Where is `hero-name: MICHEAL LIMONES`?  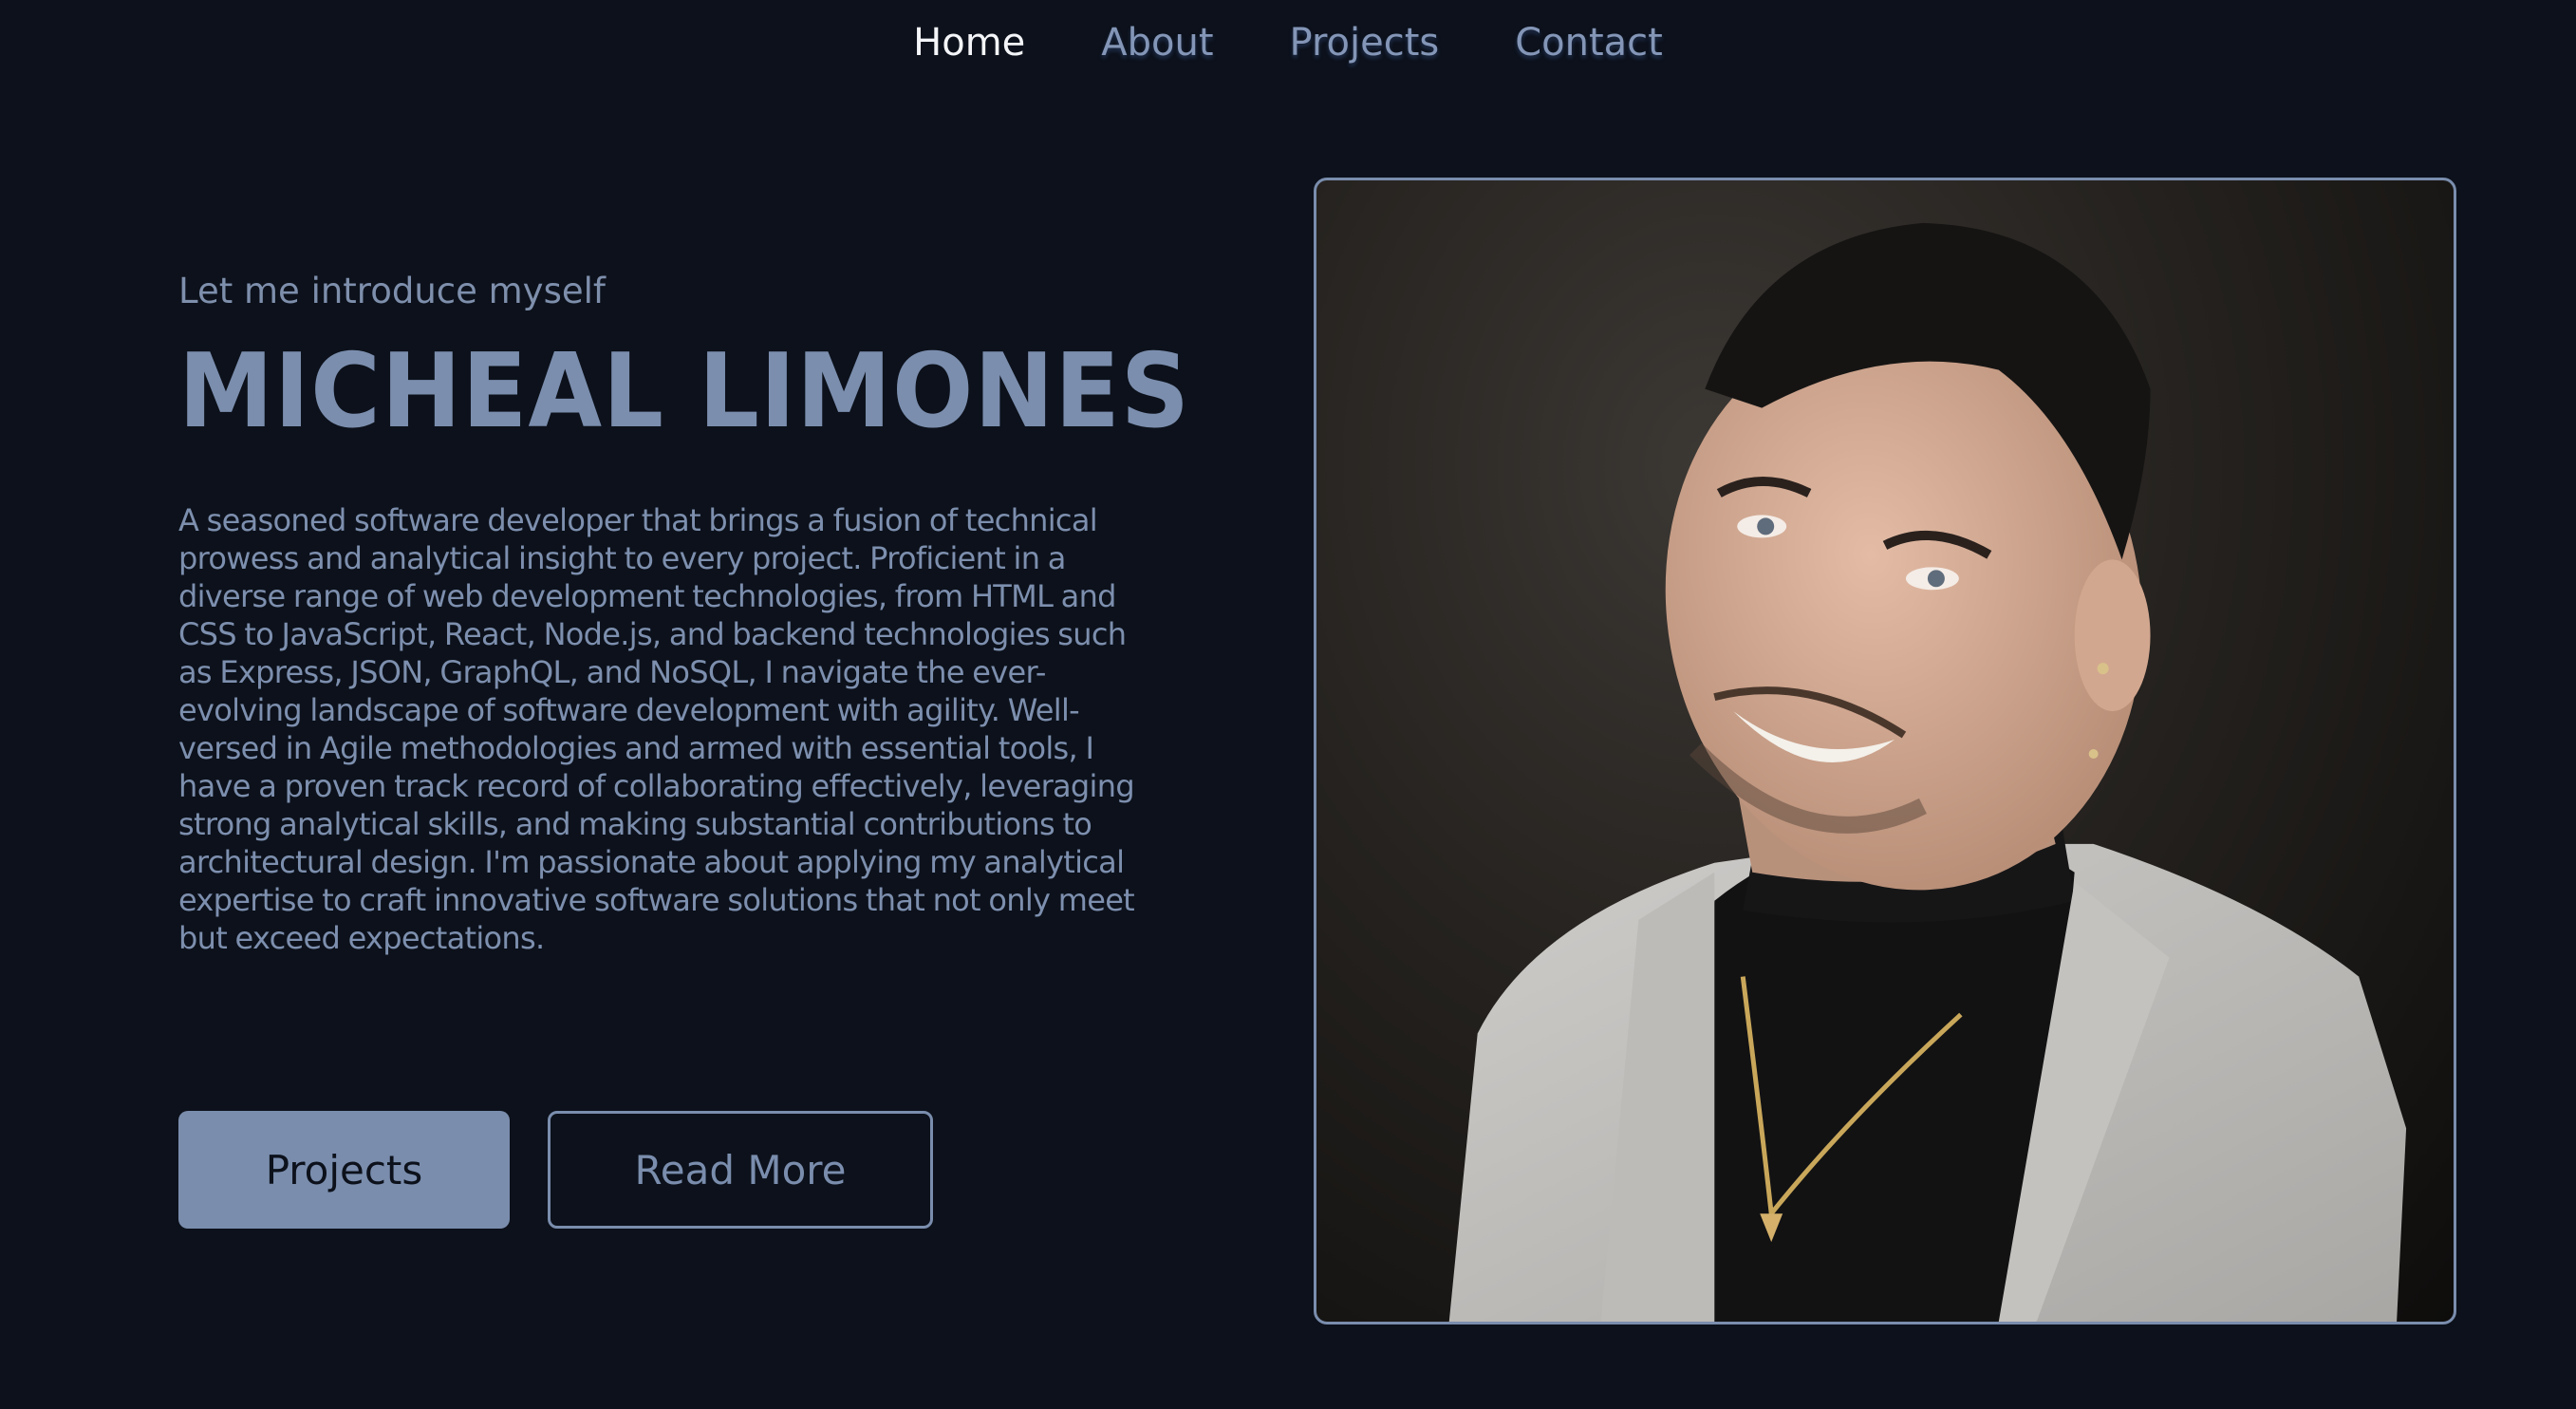
hero-name: MICHEAL LIMONES is located at coordinates (684, 391).